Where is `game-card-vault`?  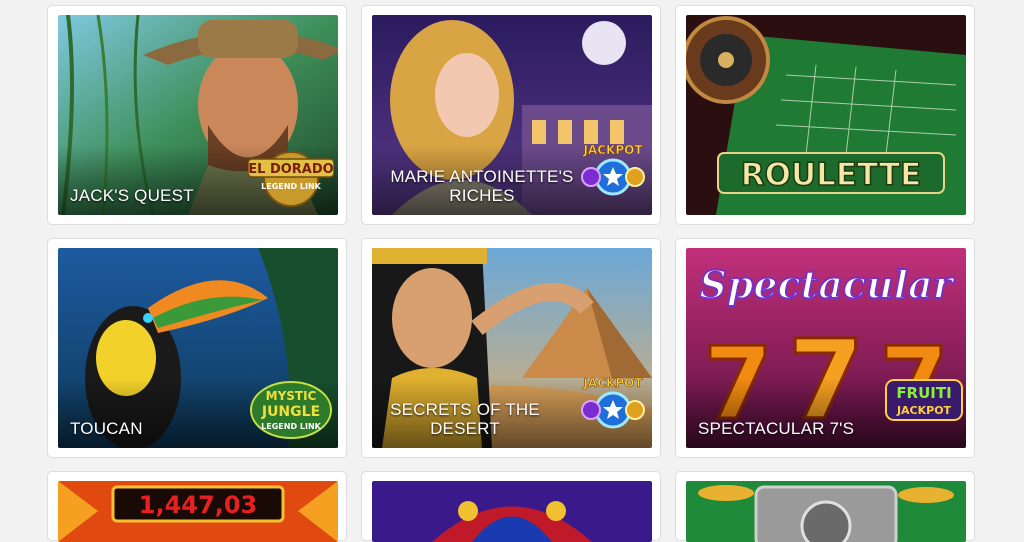
game-card-vault is located at coordinates (825, 506).